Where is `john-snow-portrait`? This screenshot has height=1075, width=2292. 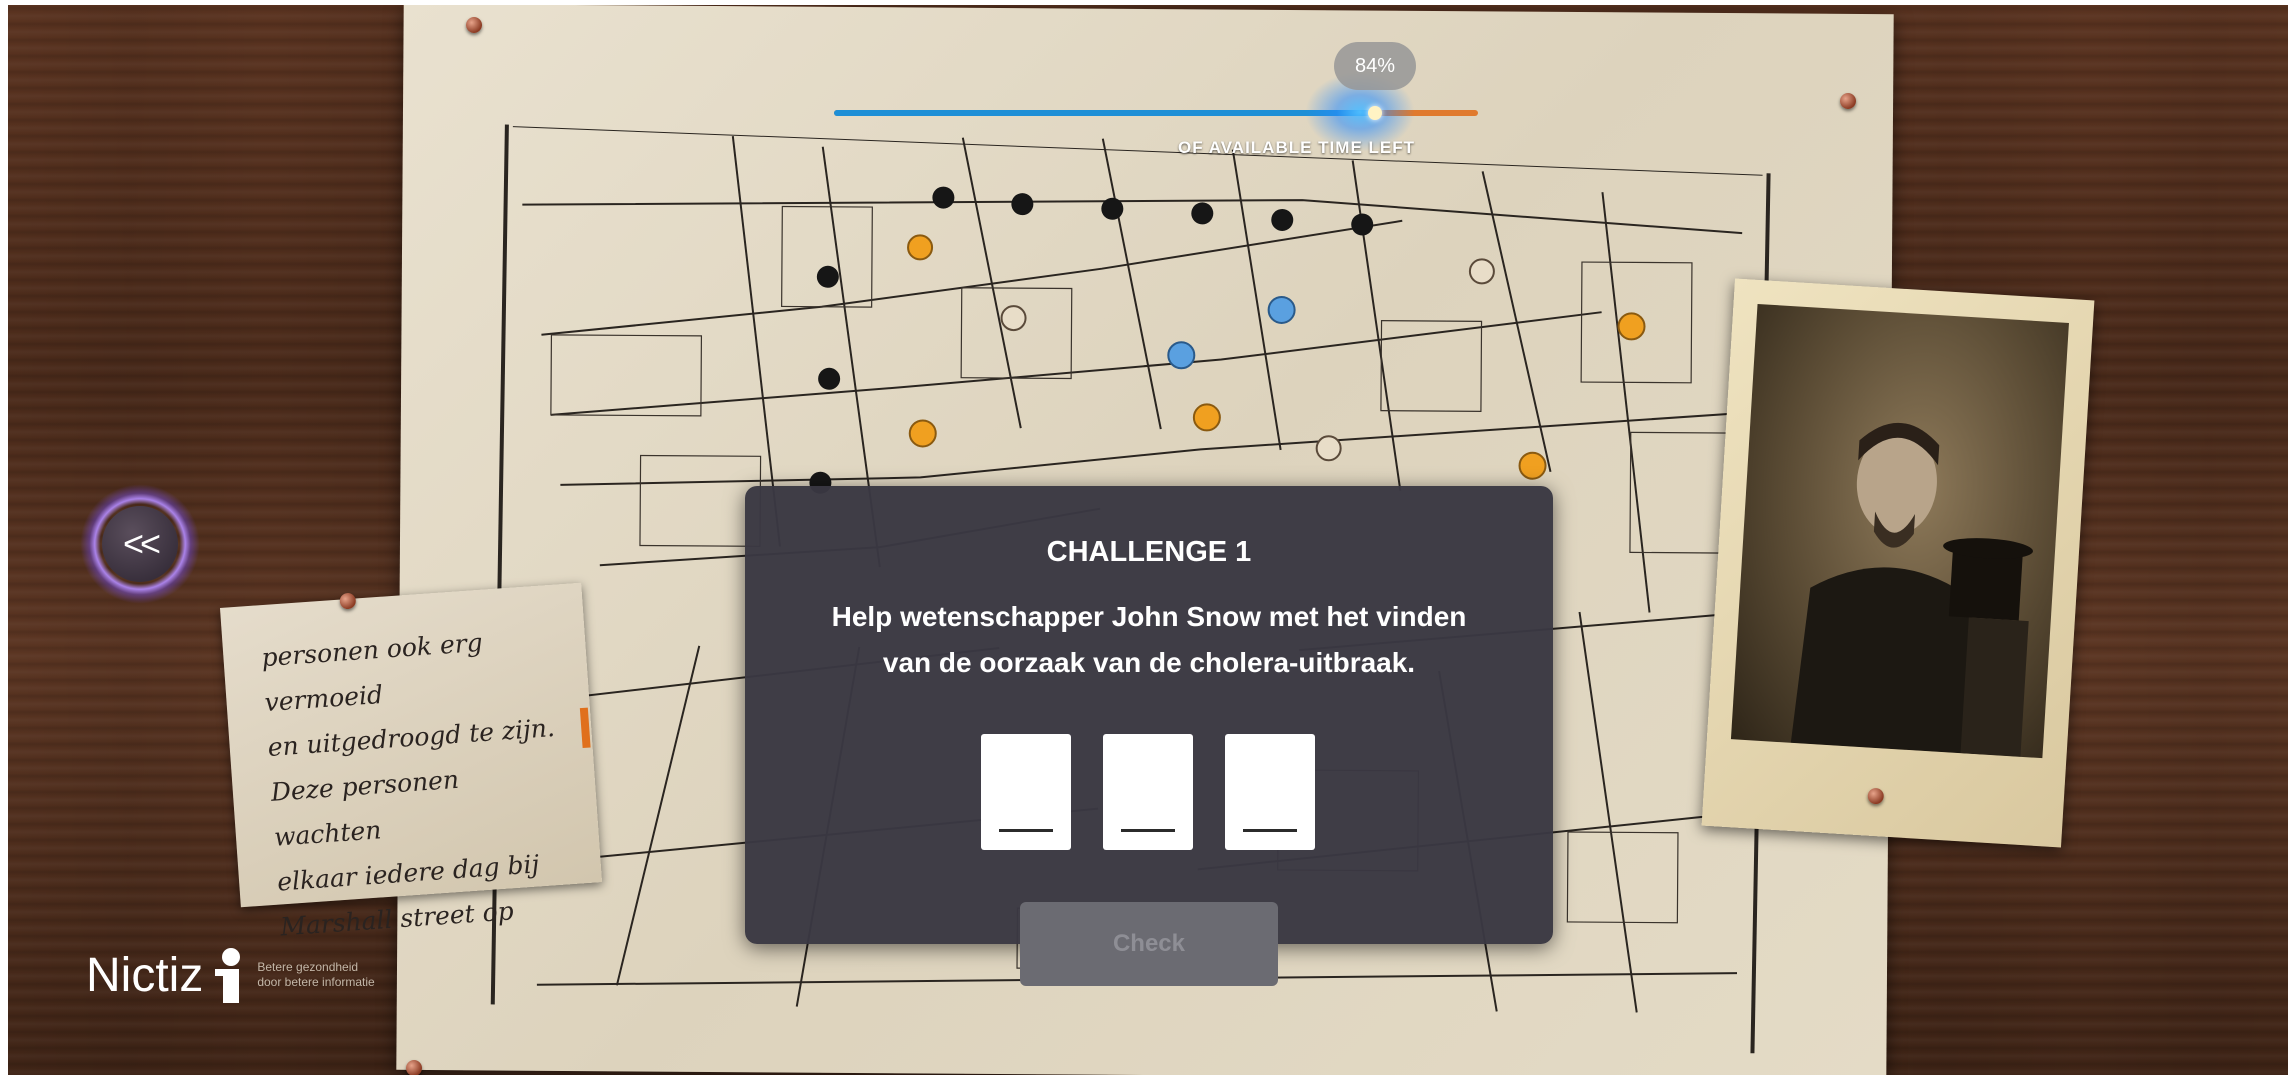
john-snow-portrait is located at coordinates (1898, 563).